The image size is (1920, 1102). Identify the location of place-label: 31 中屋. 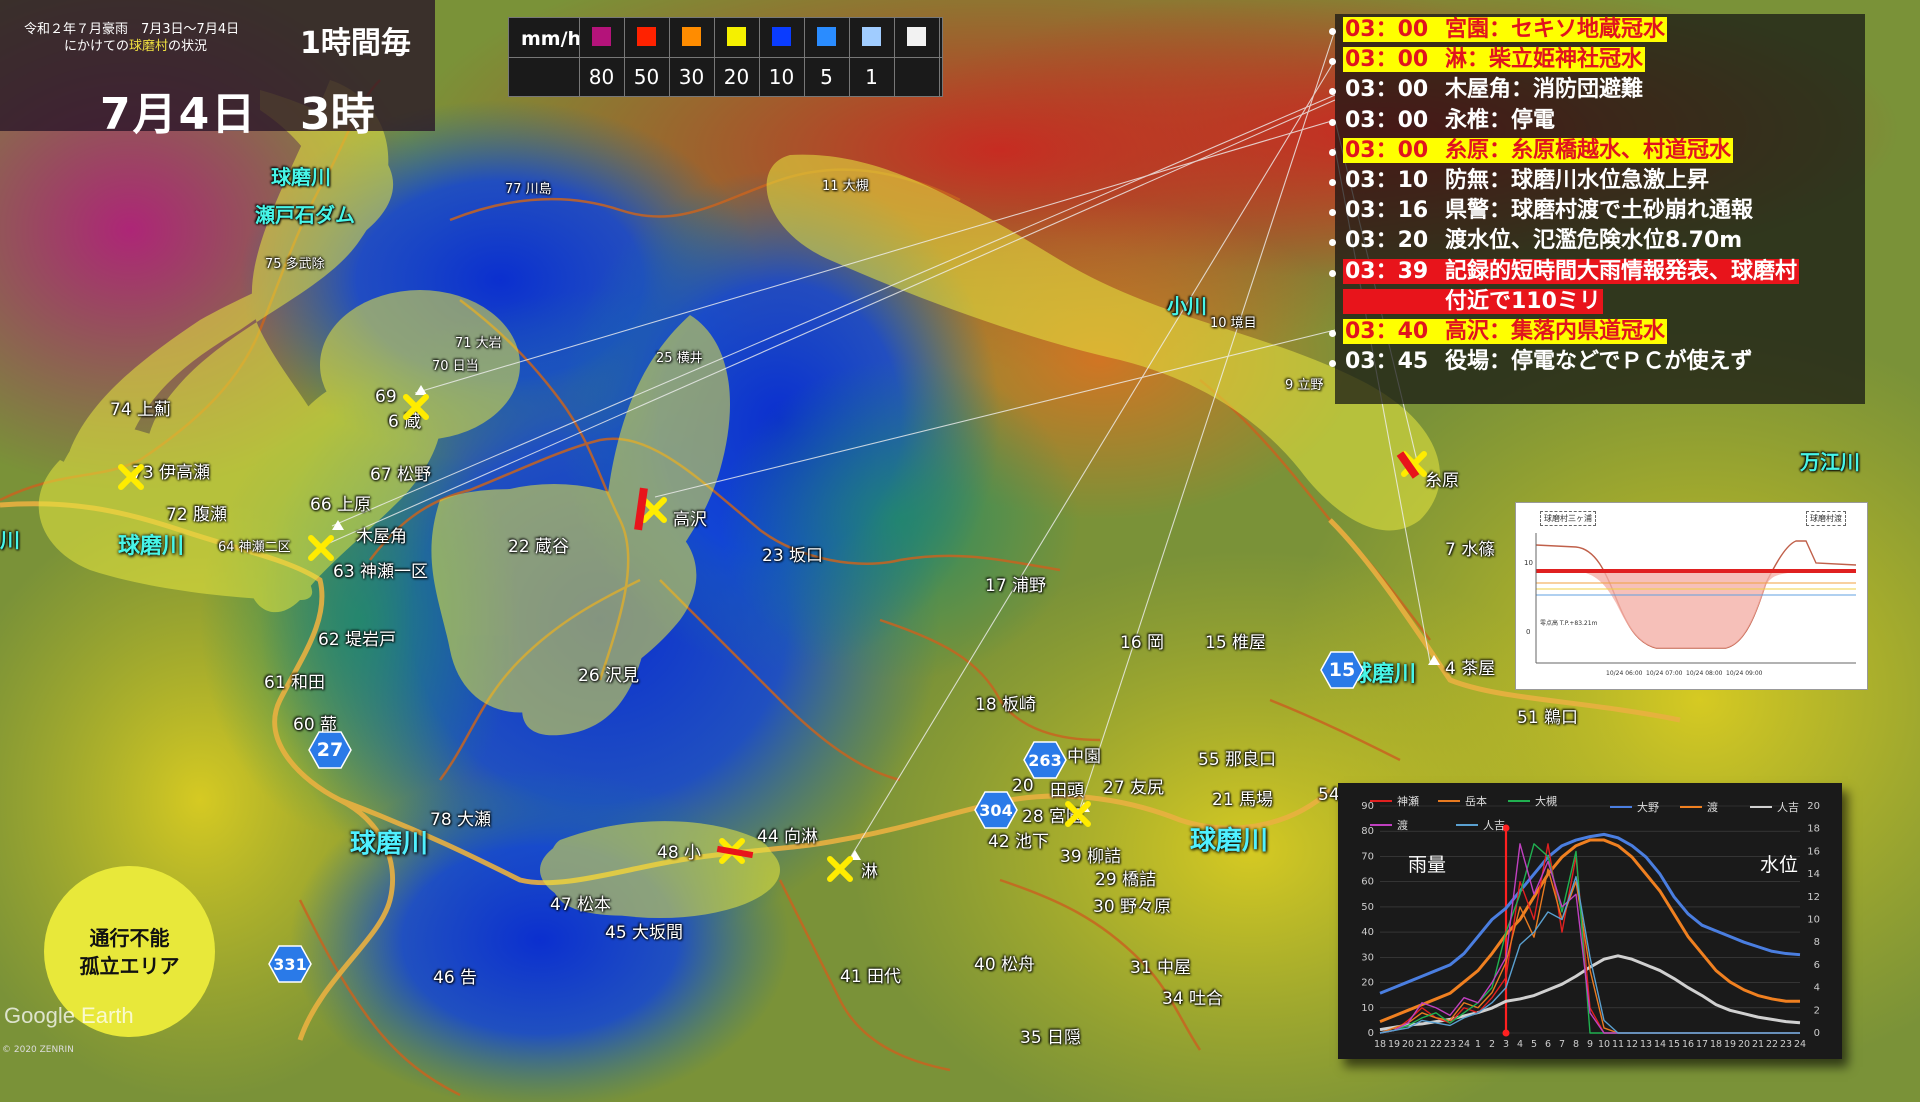
(1161, 968).